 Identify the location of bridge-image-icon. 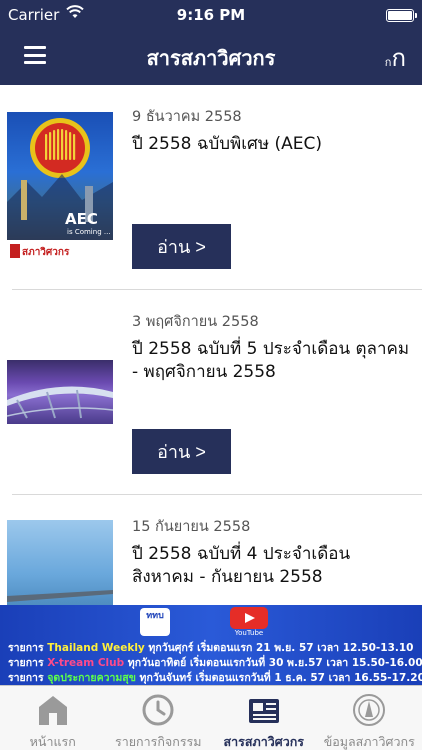
(60, 402).